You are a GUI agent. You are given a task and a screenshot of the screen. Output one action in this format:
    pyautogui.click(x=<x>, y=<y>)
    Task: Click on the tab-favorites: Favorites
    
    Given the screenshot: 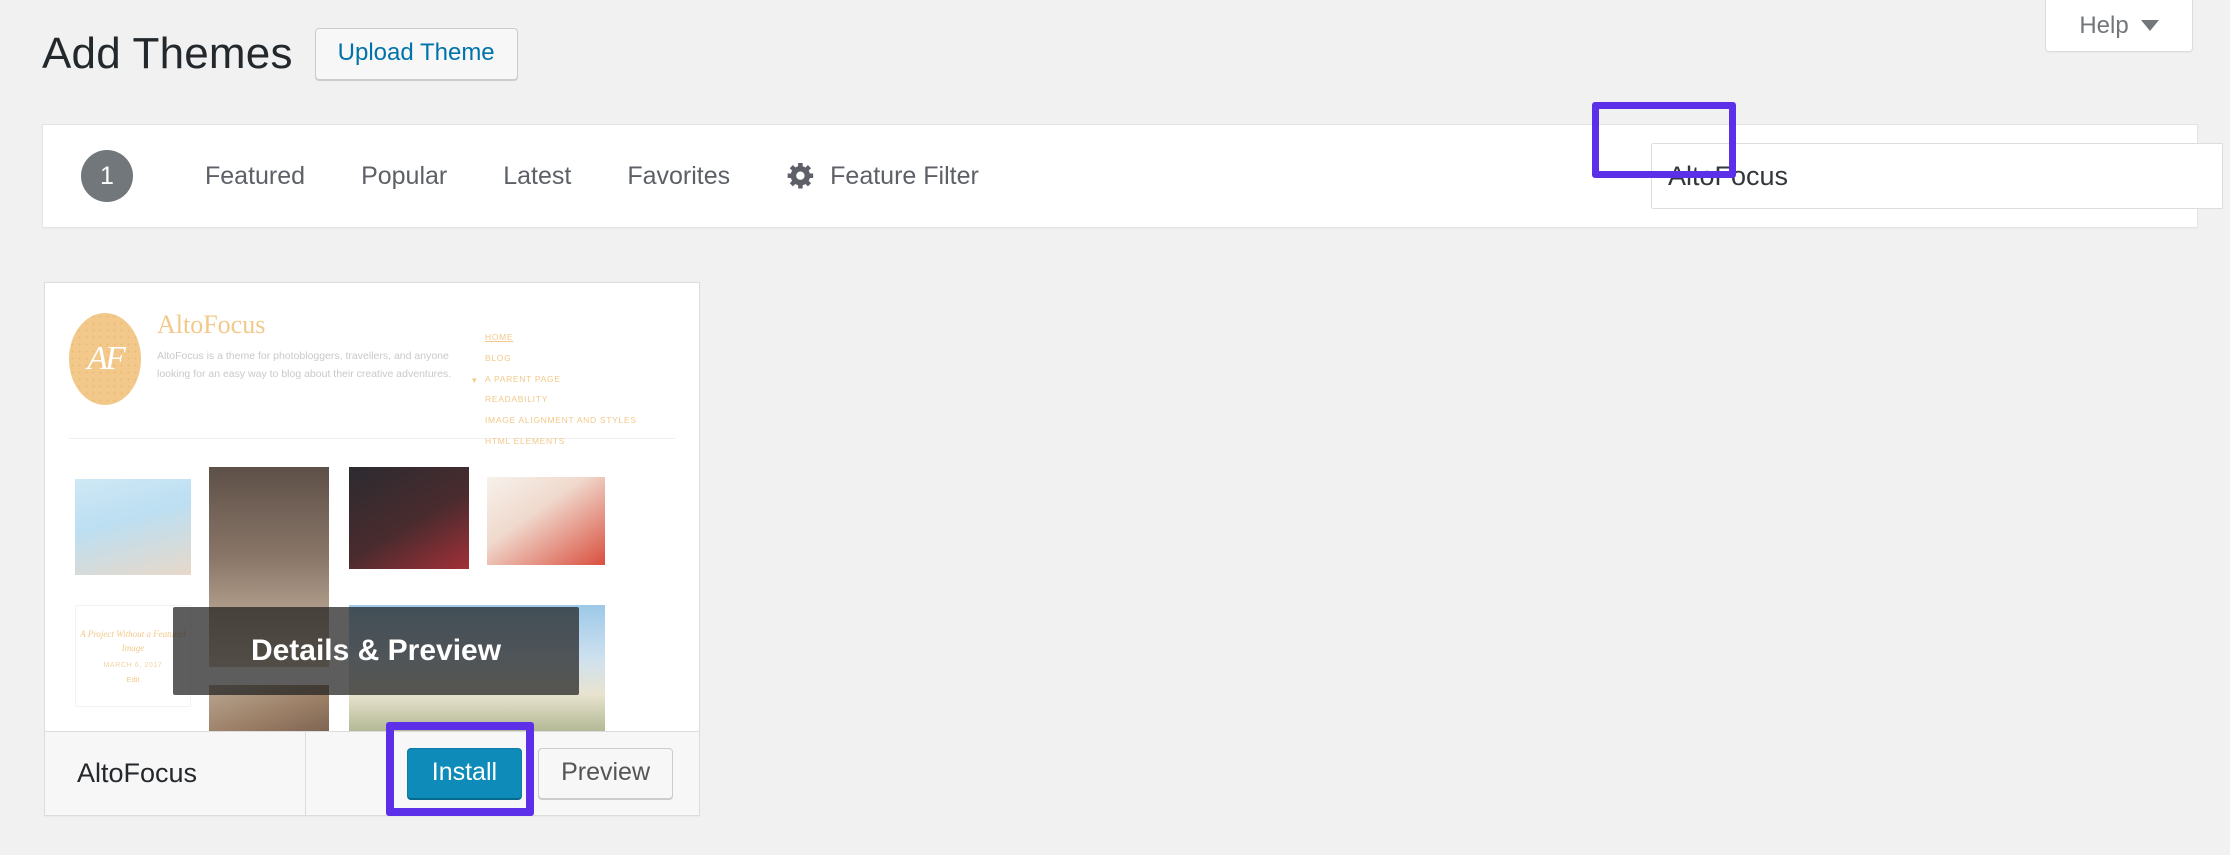 What is the action you would take?
    pyautogui.click(x=678, y=176)
    